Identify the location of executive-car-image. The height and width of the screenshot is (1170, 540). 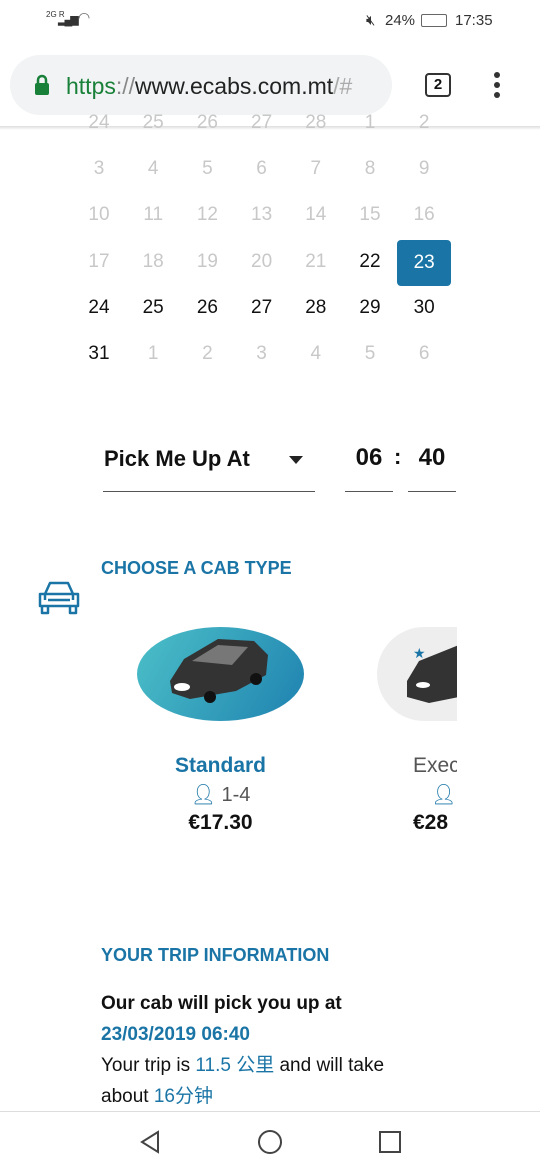
(432, 674).